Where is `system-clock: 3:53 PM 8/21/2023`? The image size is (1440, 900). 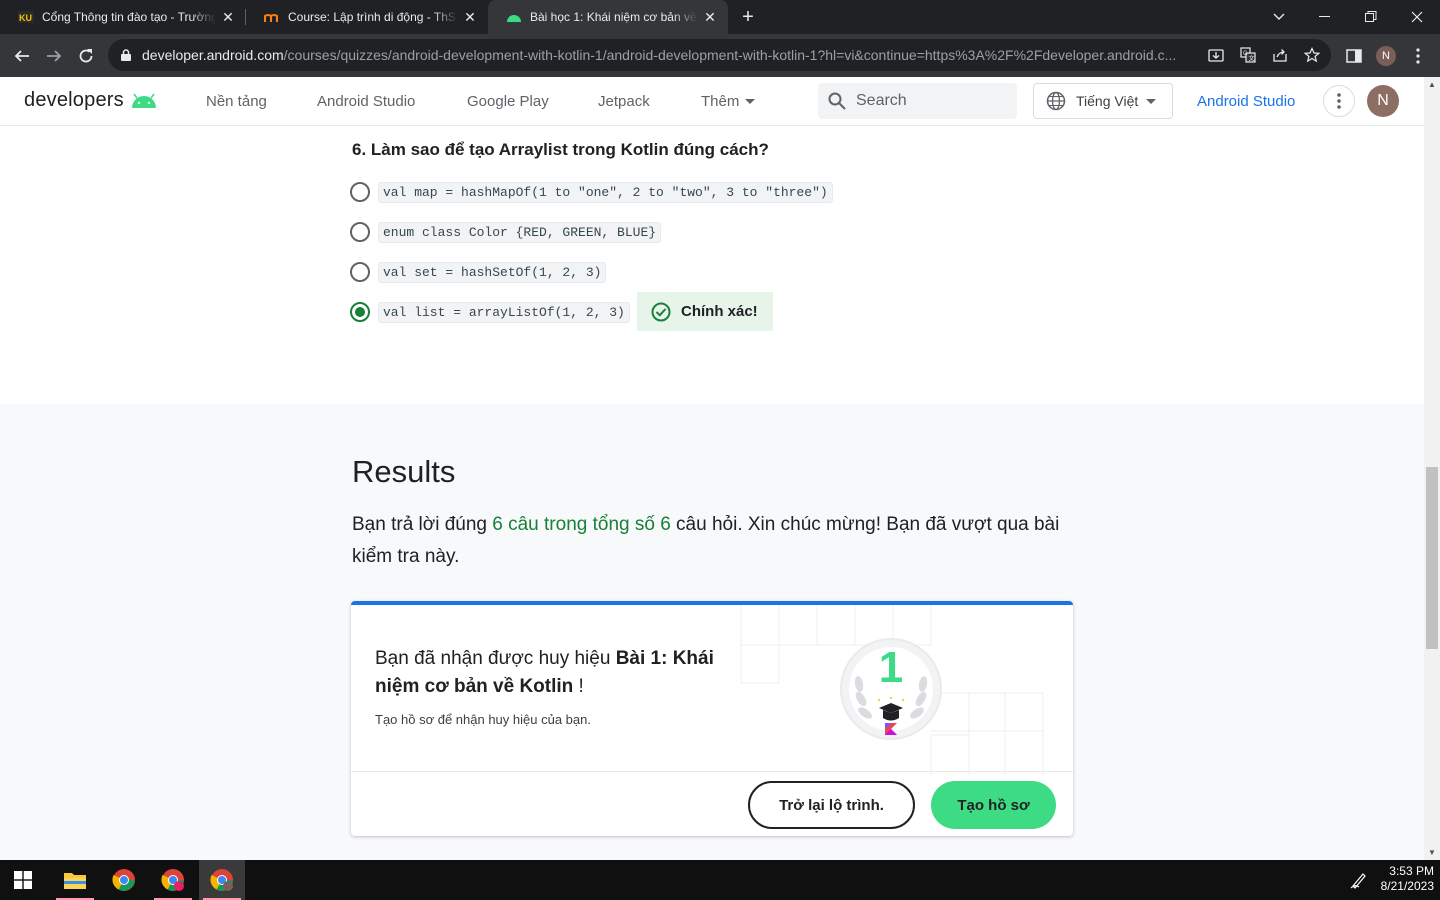
system-clock: 3:53 PM 8/21/2023 is located at coordinates (1407, 879).